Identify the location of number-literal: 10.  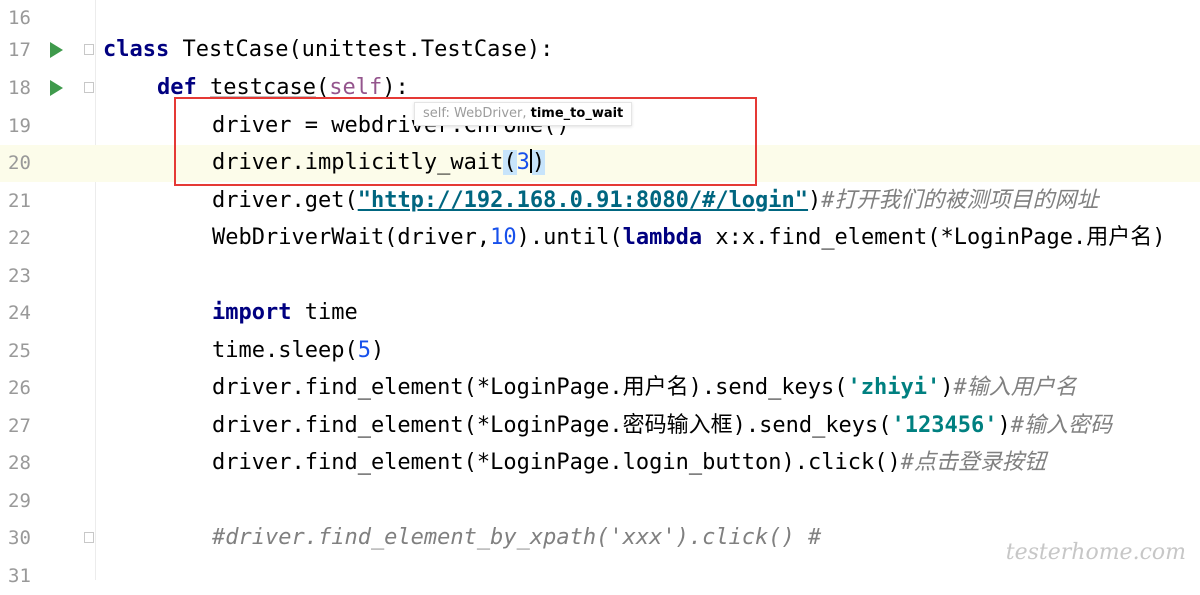
(503, 237).